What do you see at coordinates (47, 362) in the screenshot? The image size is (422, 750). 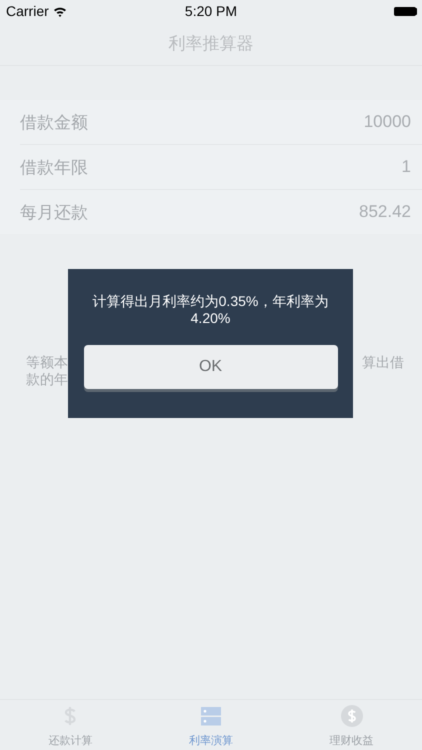 I see `description-text: 等额本` at bounding box center [47, 362].